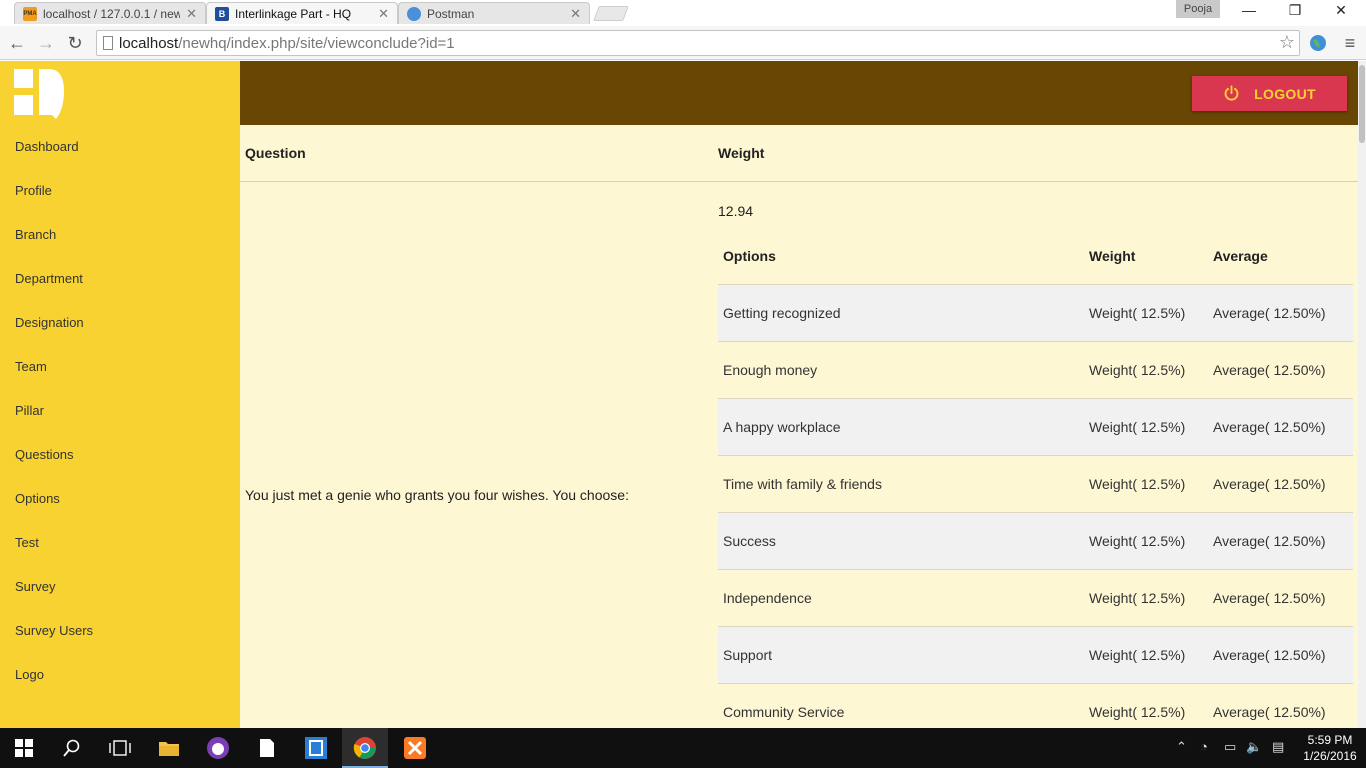 The height and width of the screenshot is (768, 1366). Describe the element at coordinates (494, 13) in the screenshot. I see `browser-tab-postman: Postman ✕` at that location.